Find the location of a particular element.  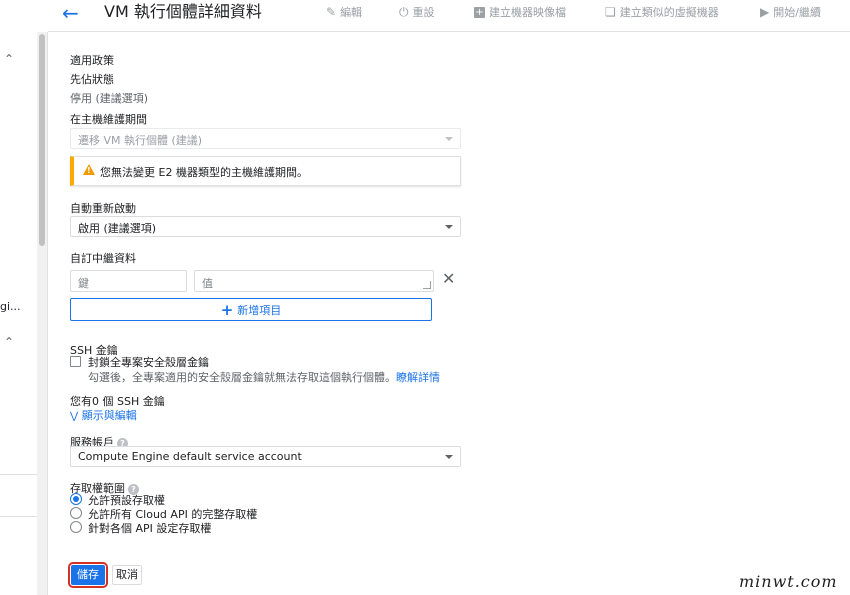

create-similar-button: ❏ 建立類似的虛擬機器 is located at coordinates (662, 12).